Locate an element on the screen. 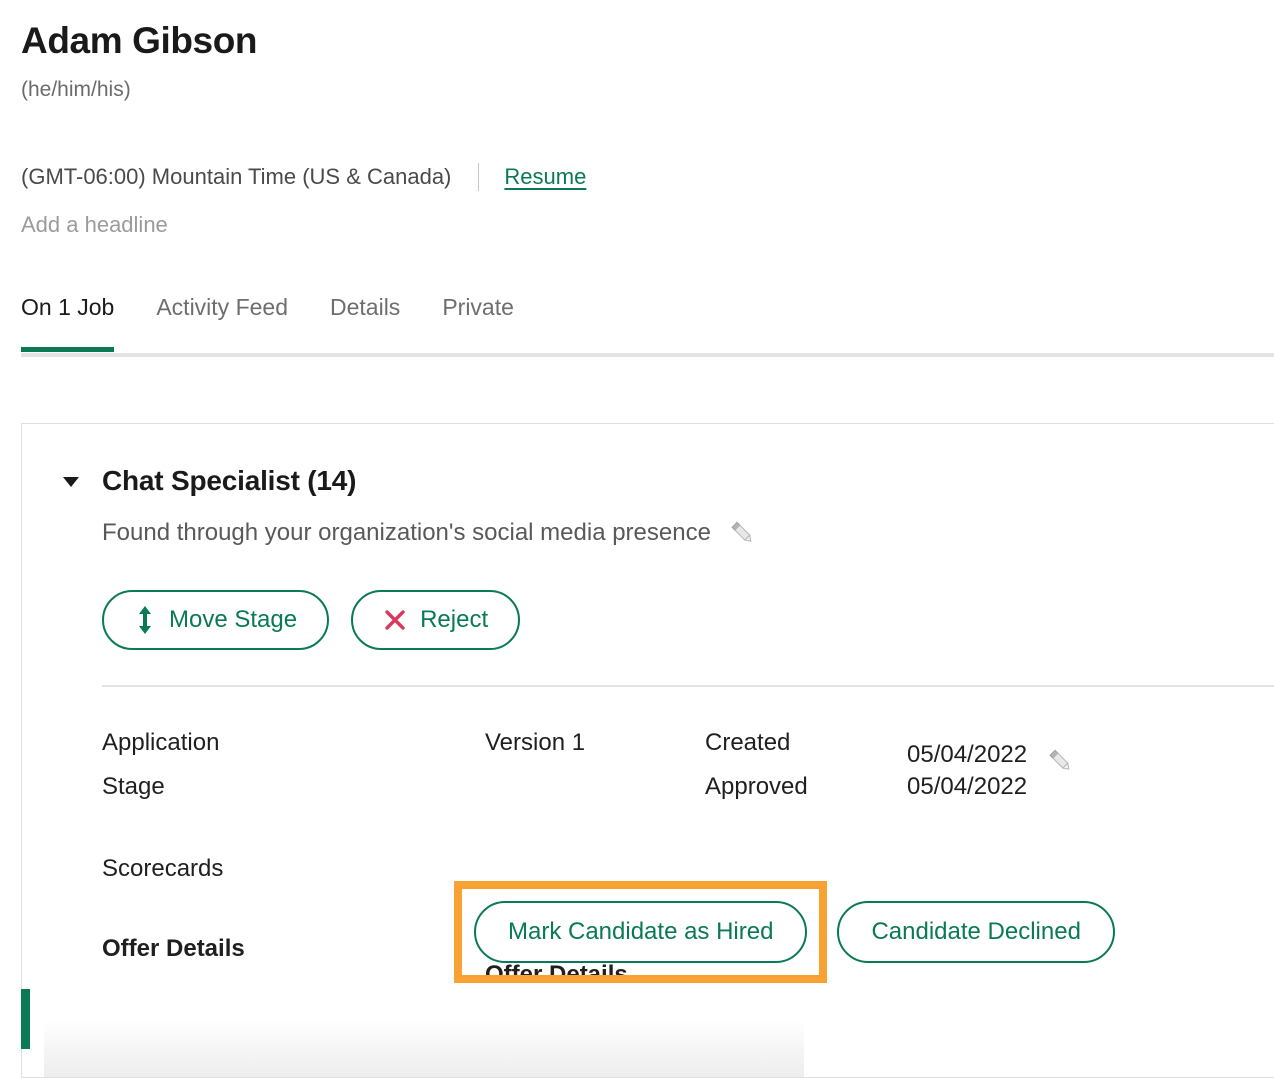  detail-approved-date: 05/04/2022 is located at coordinates (967, 786).